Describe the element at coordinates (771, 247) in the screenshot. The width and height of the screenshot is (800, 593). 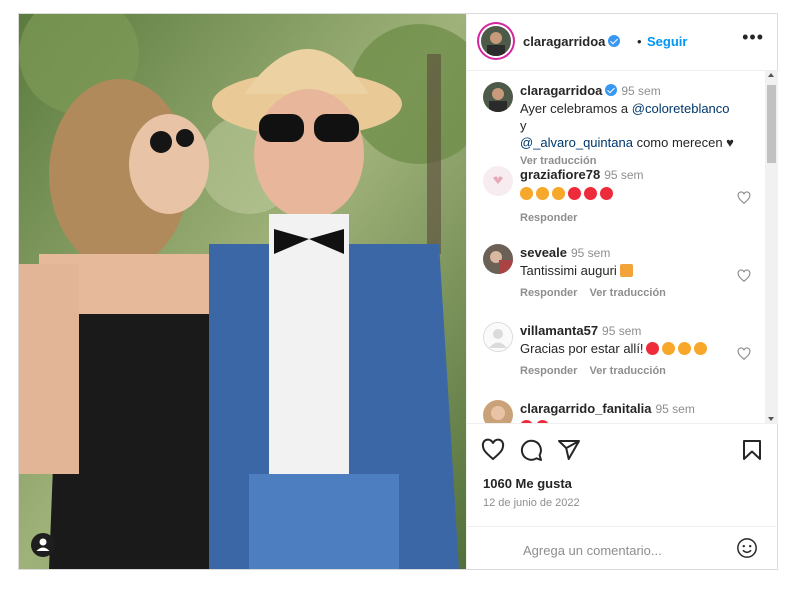
I see `comments-scrollbar` at that location.